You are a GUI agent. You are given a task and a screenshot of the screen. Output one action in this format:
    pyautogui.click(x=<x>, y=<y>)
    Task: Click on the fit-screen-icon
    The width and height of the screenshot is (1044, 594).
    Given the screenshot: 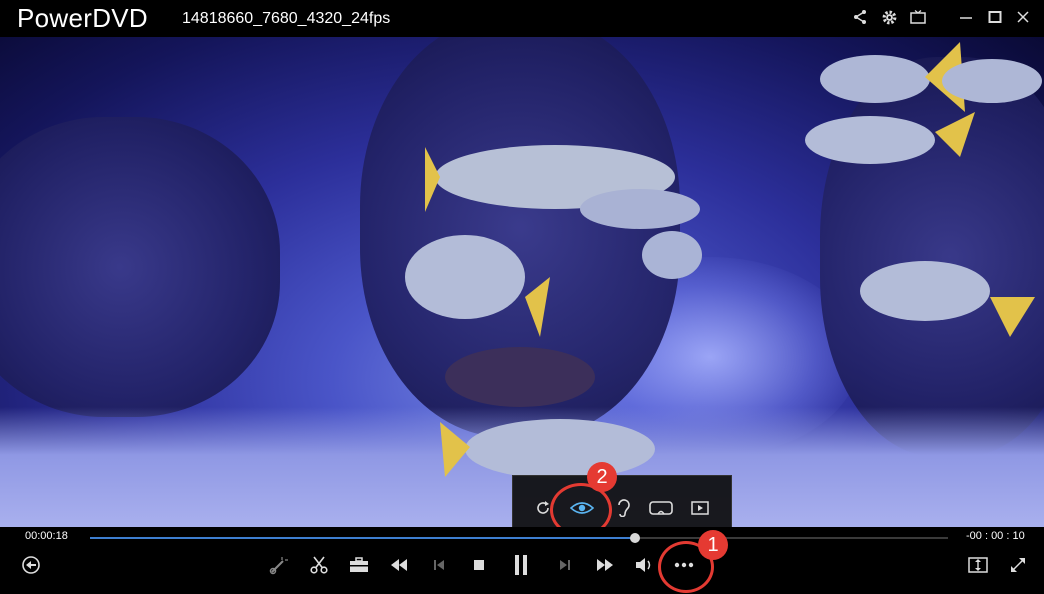 What is the action you would take?
    pyautogui.click(x=978, y=565)
    